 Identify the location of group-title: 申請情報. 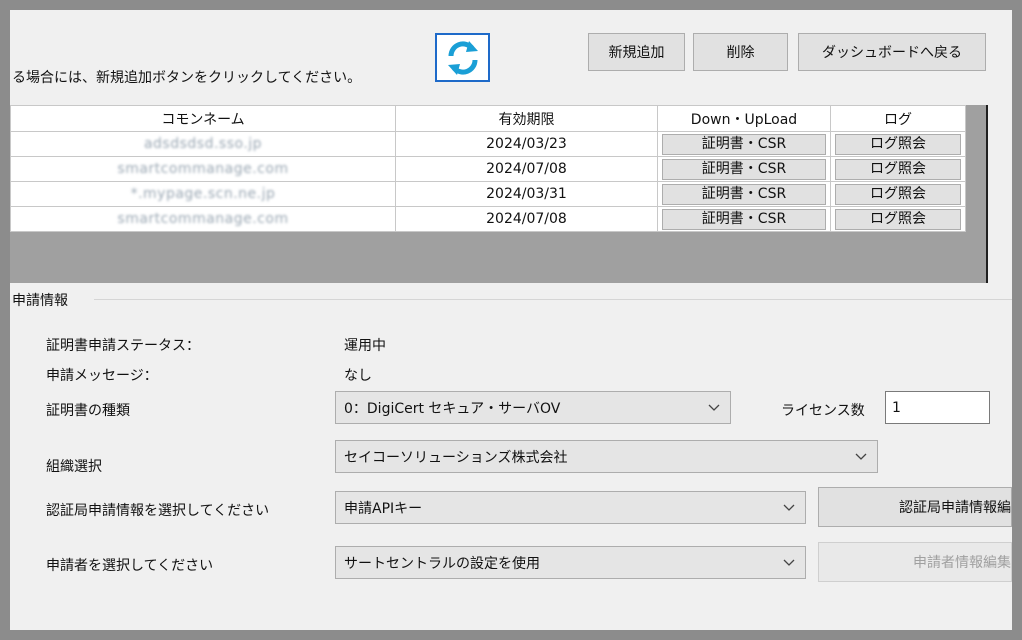
(42, 300).